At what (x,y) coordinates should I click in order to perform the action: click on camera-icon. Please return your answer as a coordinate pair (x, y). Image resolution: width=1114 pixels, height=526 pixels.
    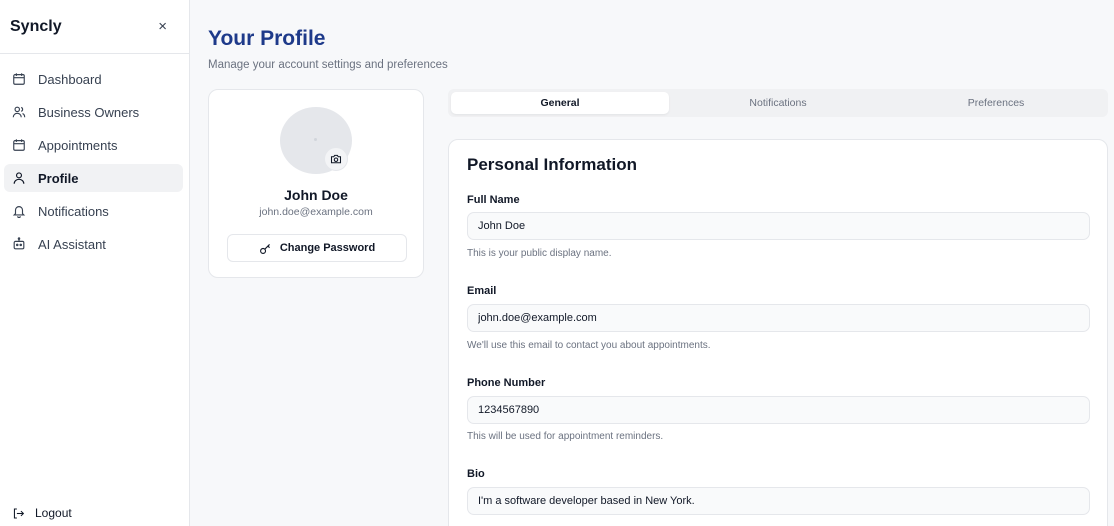
    Looking at the image, I should click on (336, 159).